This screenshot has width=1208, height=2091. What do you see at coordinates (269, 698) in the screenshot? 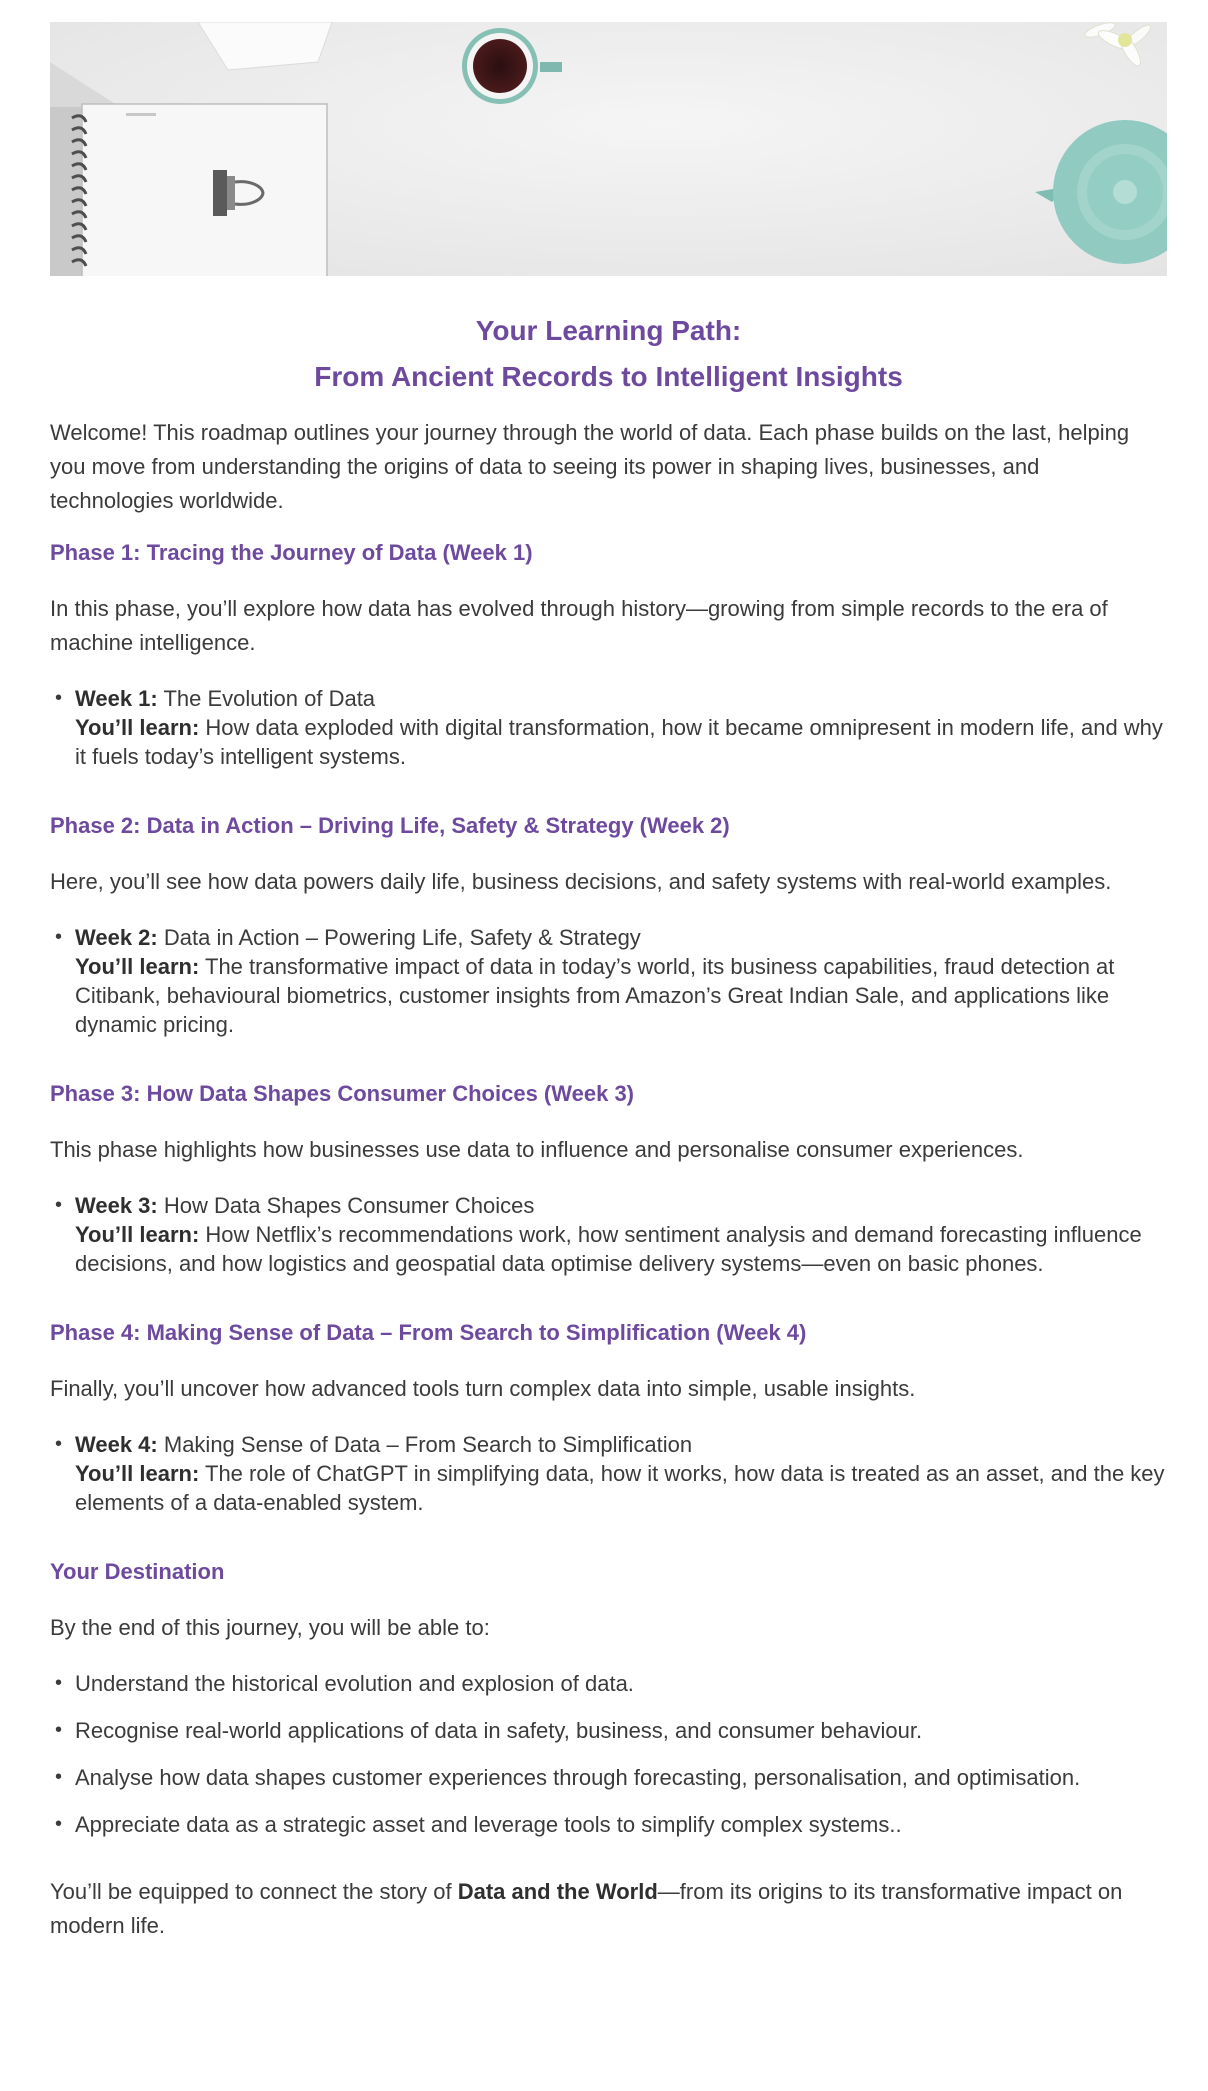
I see `week-title: The Evolution of Data` at bounding box center [269, 698].